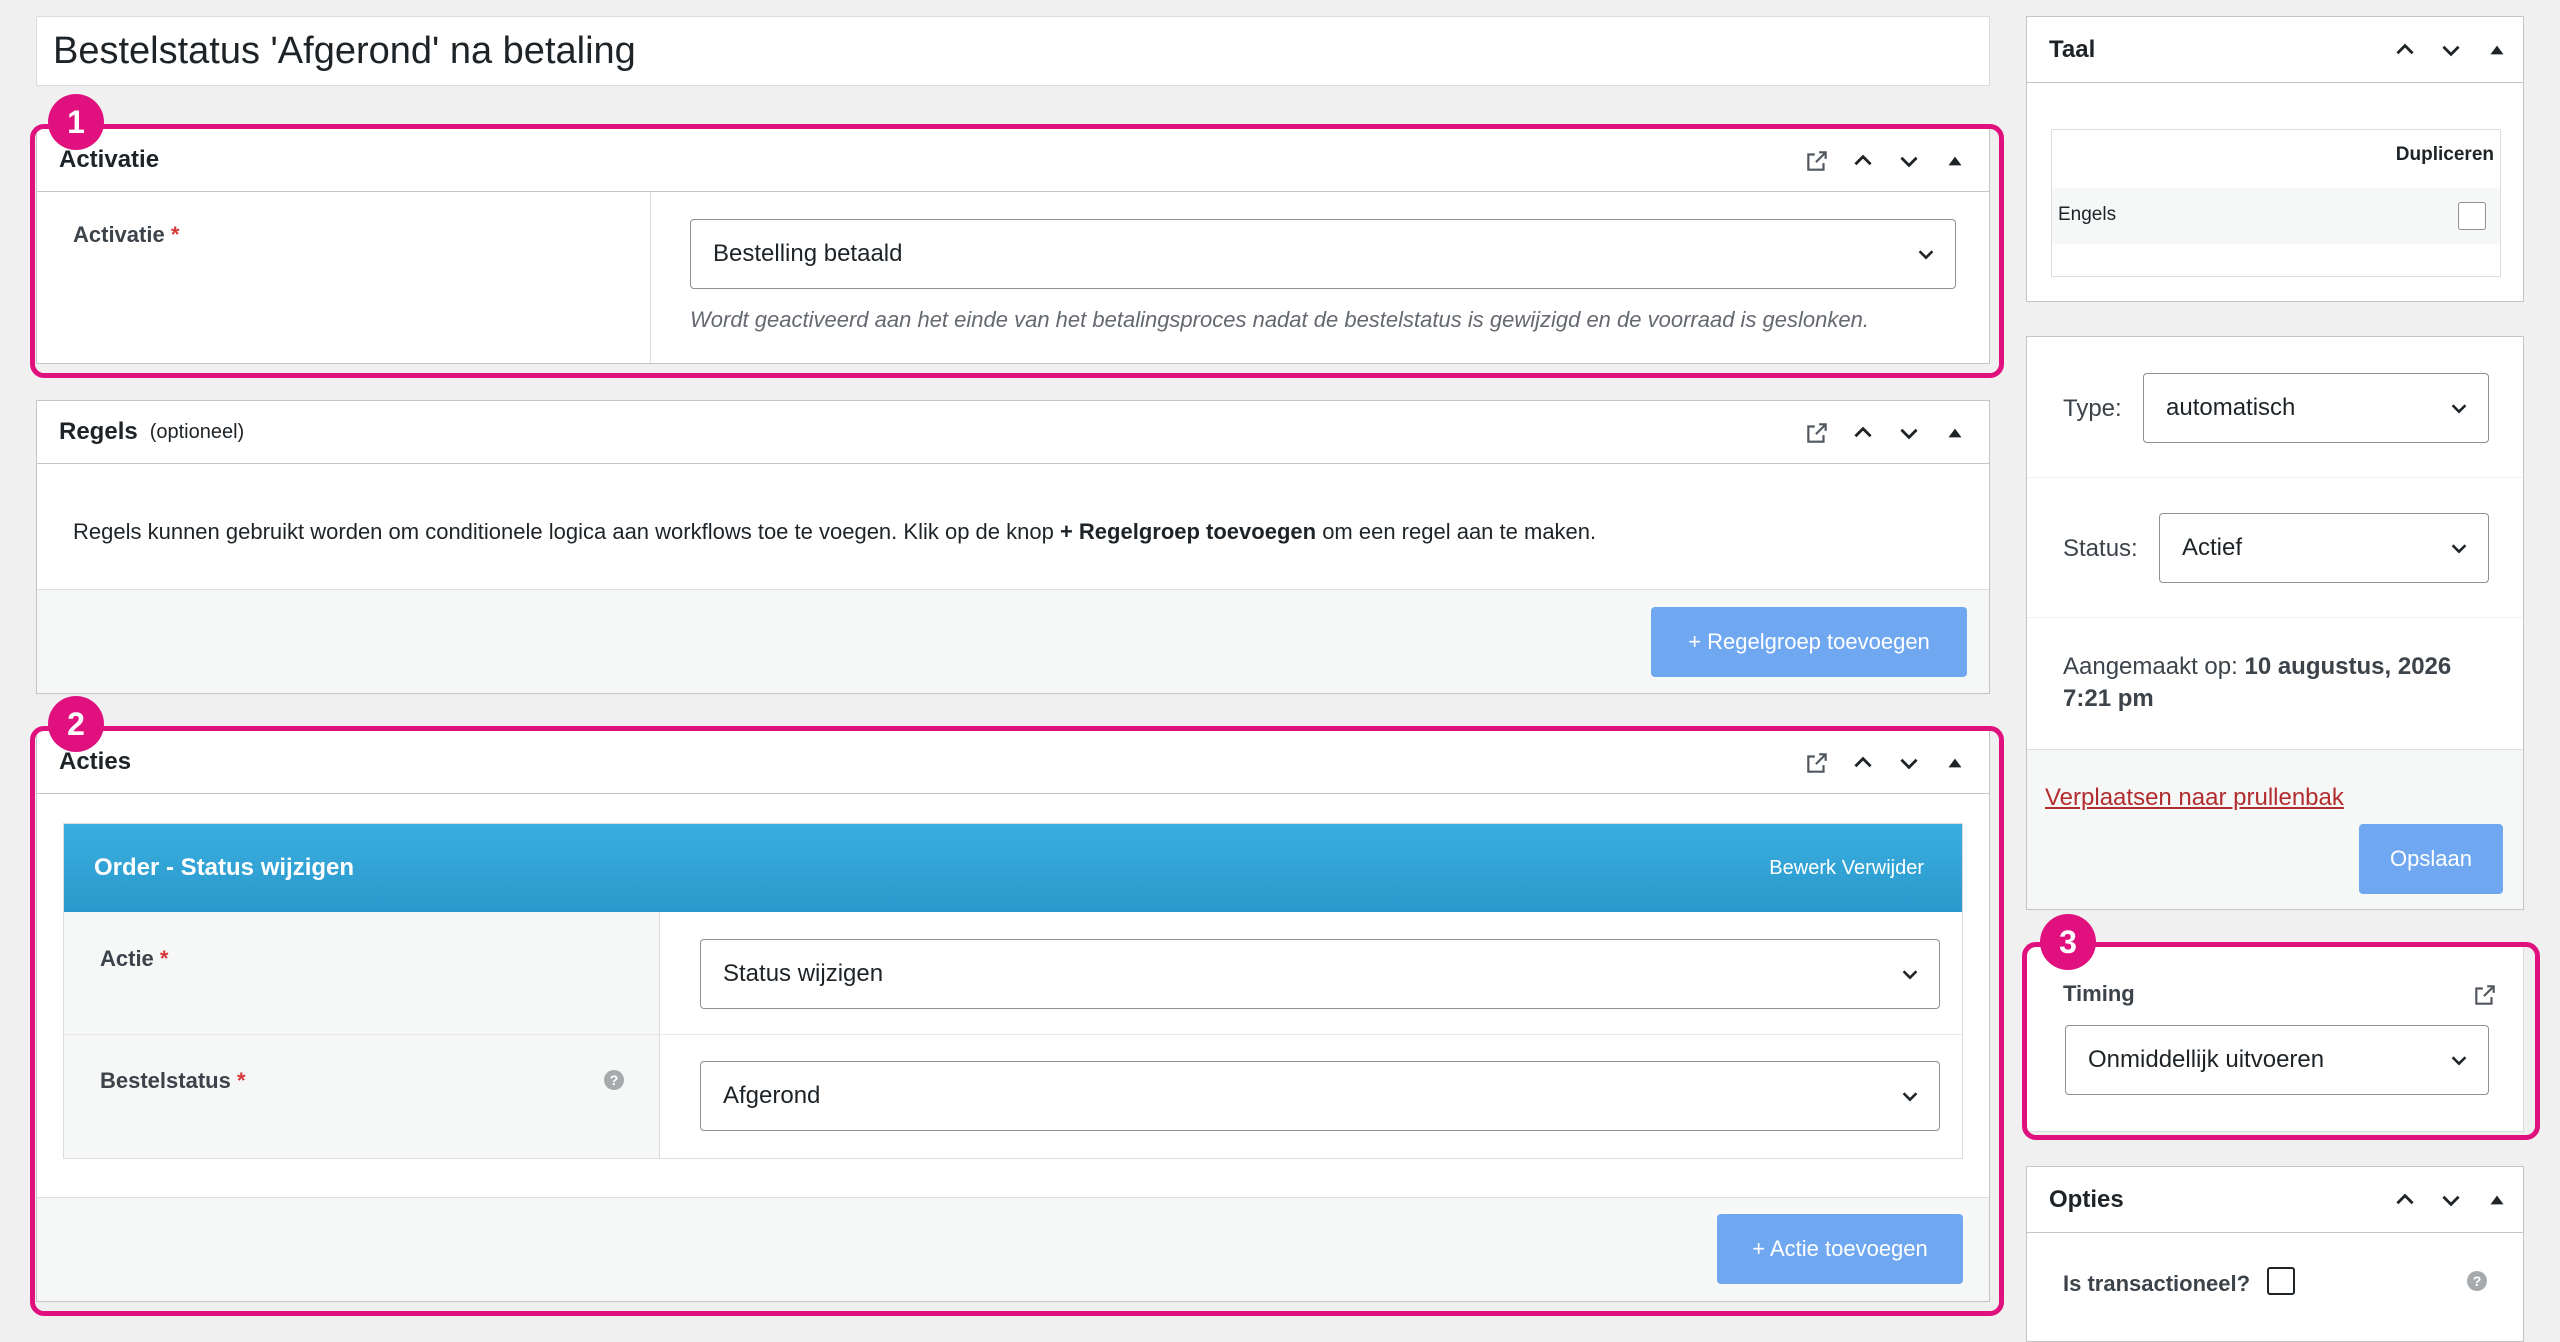  Describe the element at coordinates (2276, 216) in the screenshot. I see `language-row: Engels` at that location.